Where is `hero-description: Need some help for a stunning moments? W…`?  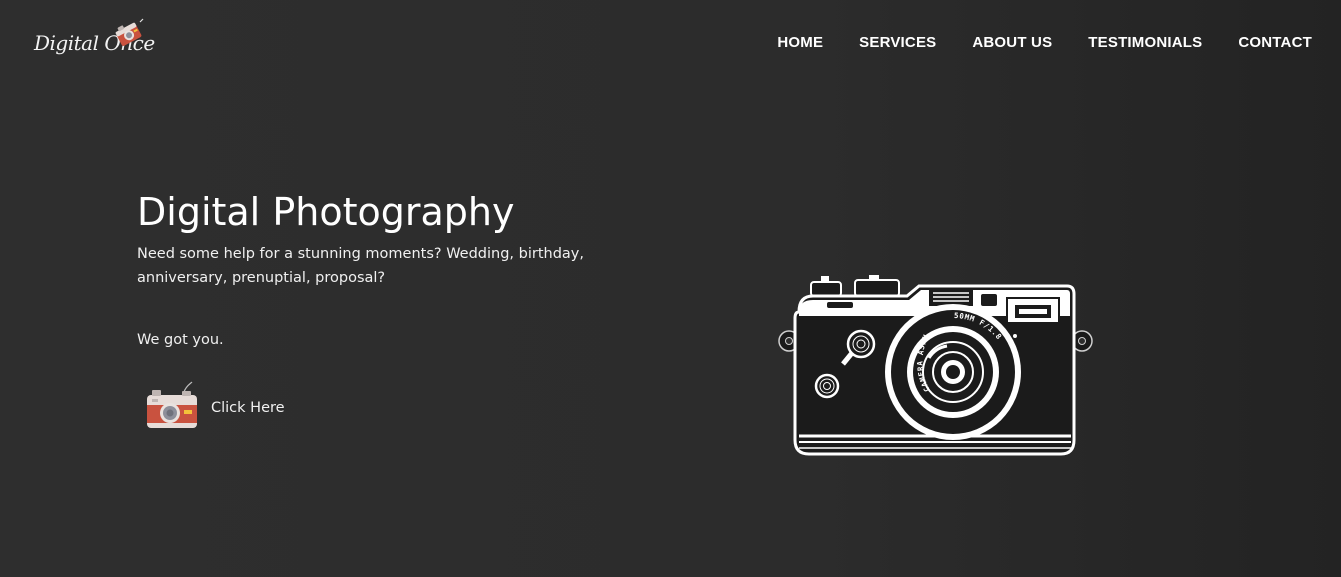
hero-description: Need some help for a stunning moments? W… is located at coordinates (361, 266).